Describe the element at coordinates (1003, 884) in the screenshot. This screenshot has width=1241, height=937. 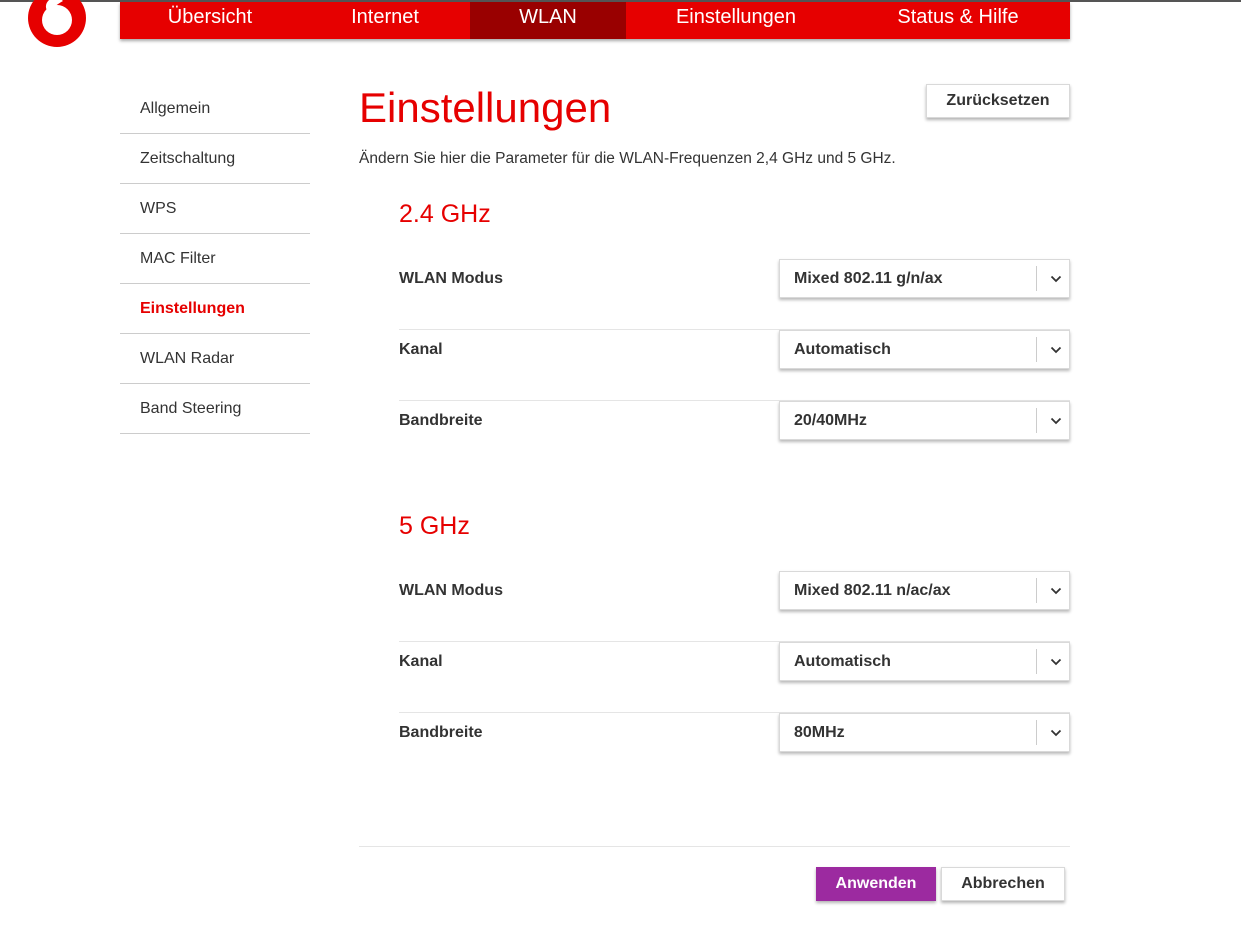
I see `cancel-button: Abbrechen` at that location.